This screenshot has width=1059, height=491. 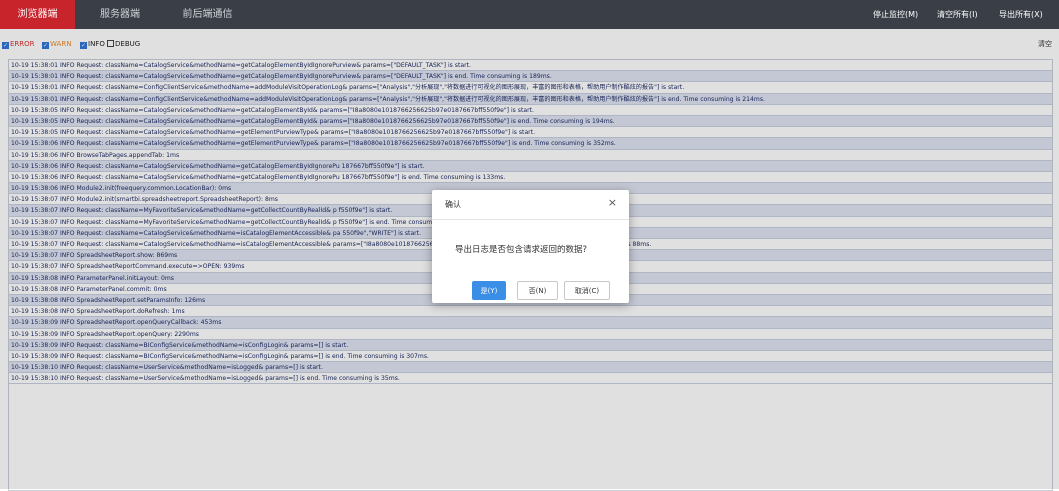 I want to click on dialog-title: 确认, so click(x=453, y=204).